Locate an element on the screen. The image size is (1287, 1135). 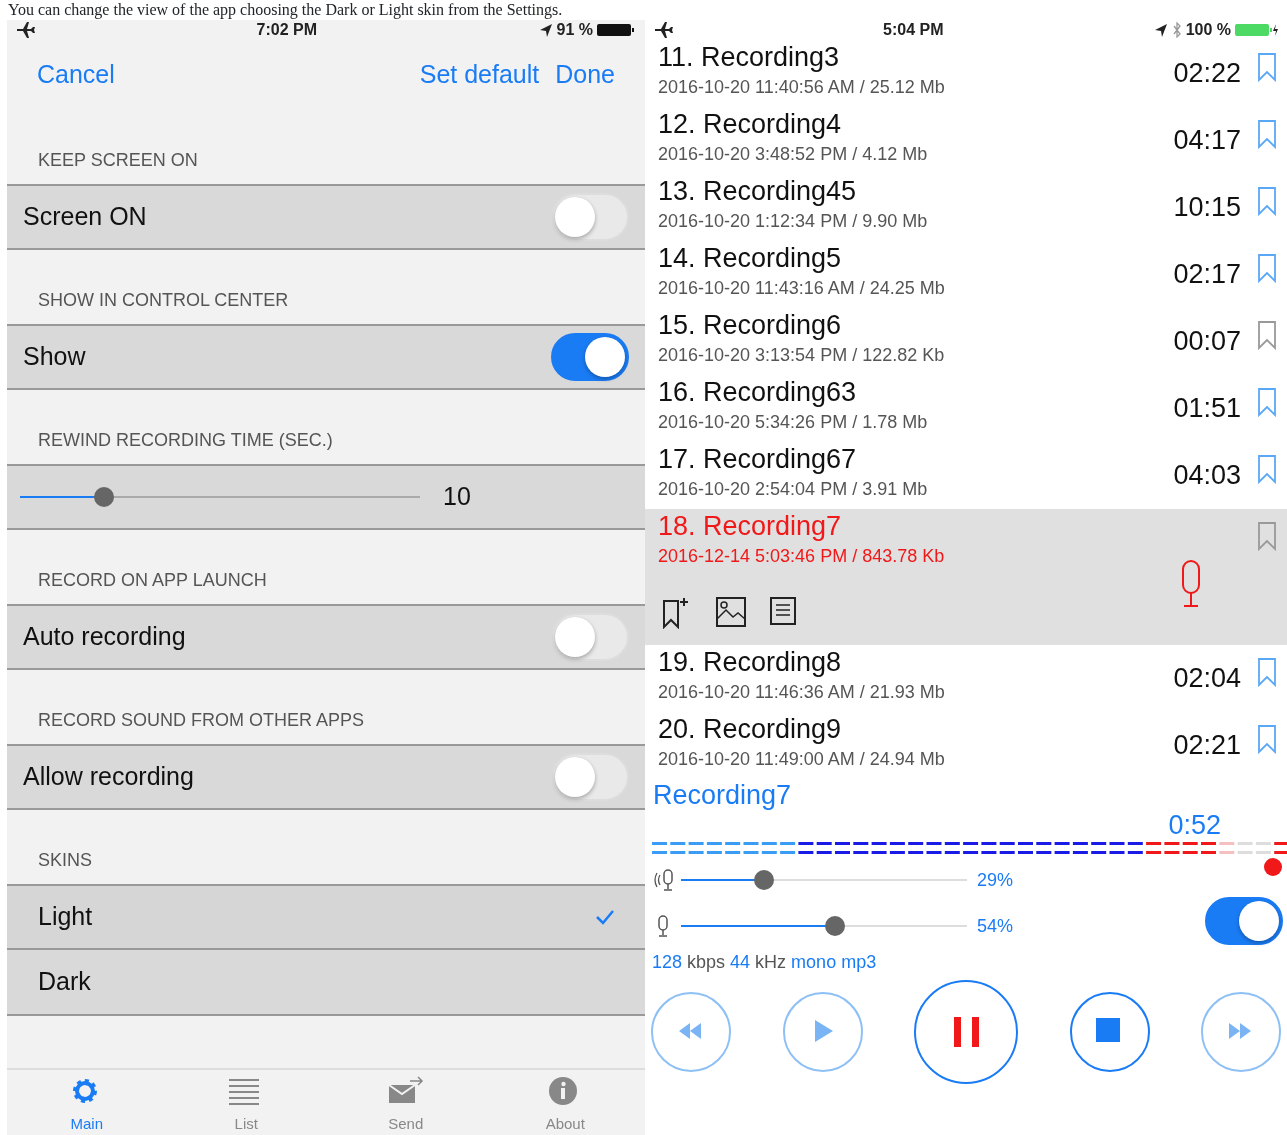
recording-info: 2016-10-20 3:13:54 PM / 122.82 Kb is located at coordinates (802, 355).